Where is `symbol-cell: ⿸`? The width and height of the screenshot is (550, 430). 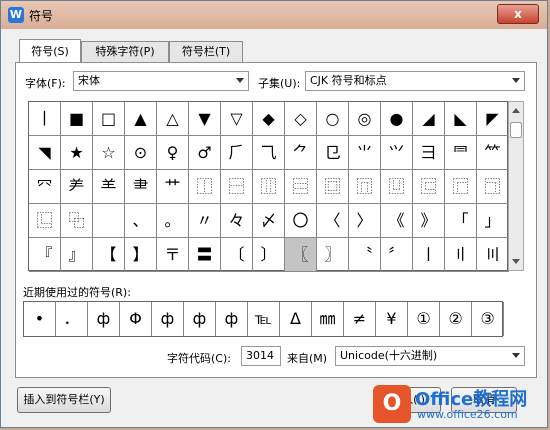 symbol-cell: ⿸ is located at coordinates (461, 187).